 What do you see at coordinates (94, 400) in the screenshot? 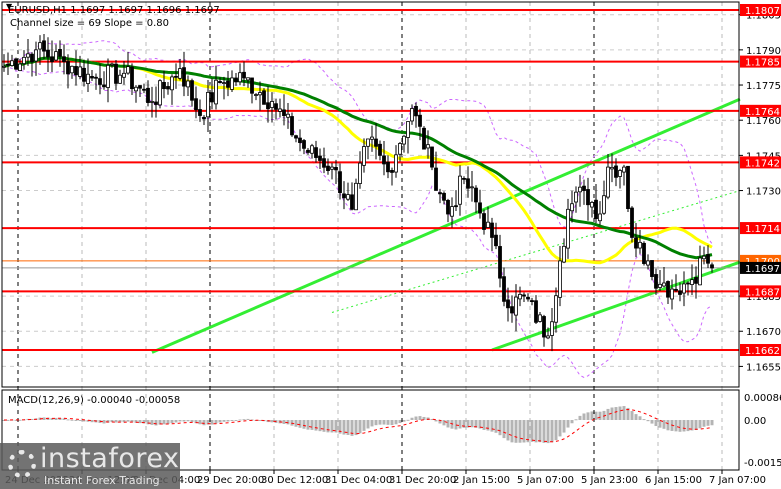
I see `macd-label: MACD(12,26,9) -0.00040 -0.00058` at bounding box center [94, 400].